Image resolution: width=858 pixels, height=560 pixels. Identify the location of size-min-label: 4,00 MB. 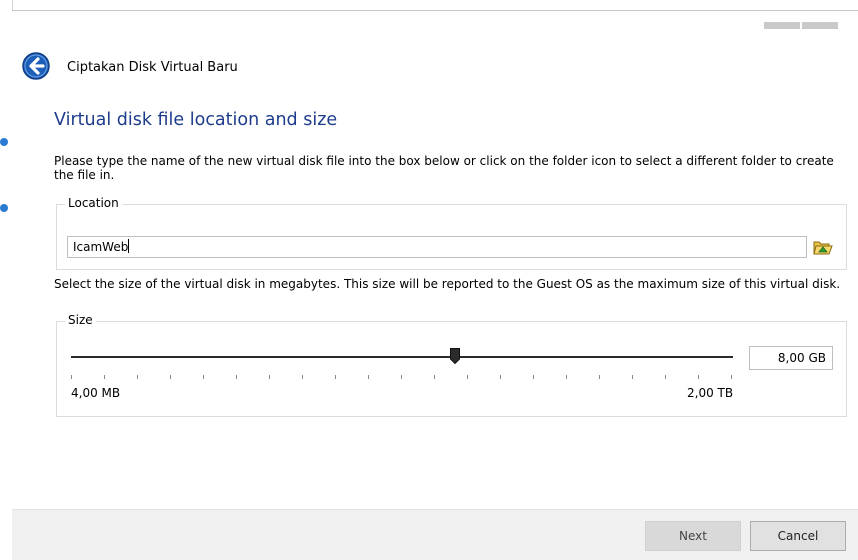
(96, 393).